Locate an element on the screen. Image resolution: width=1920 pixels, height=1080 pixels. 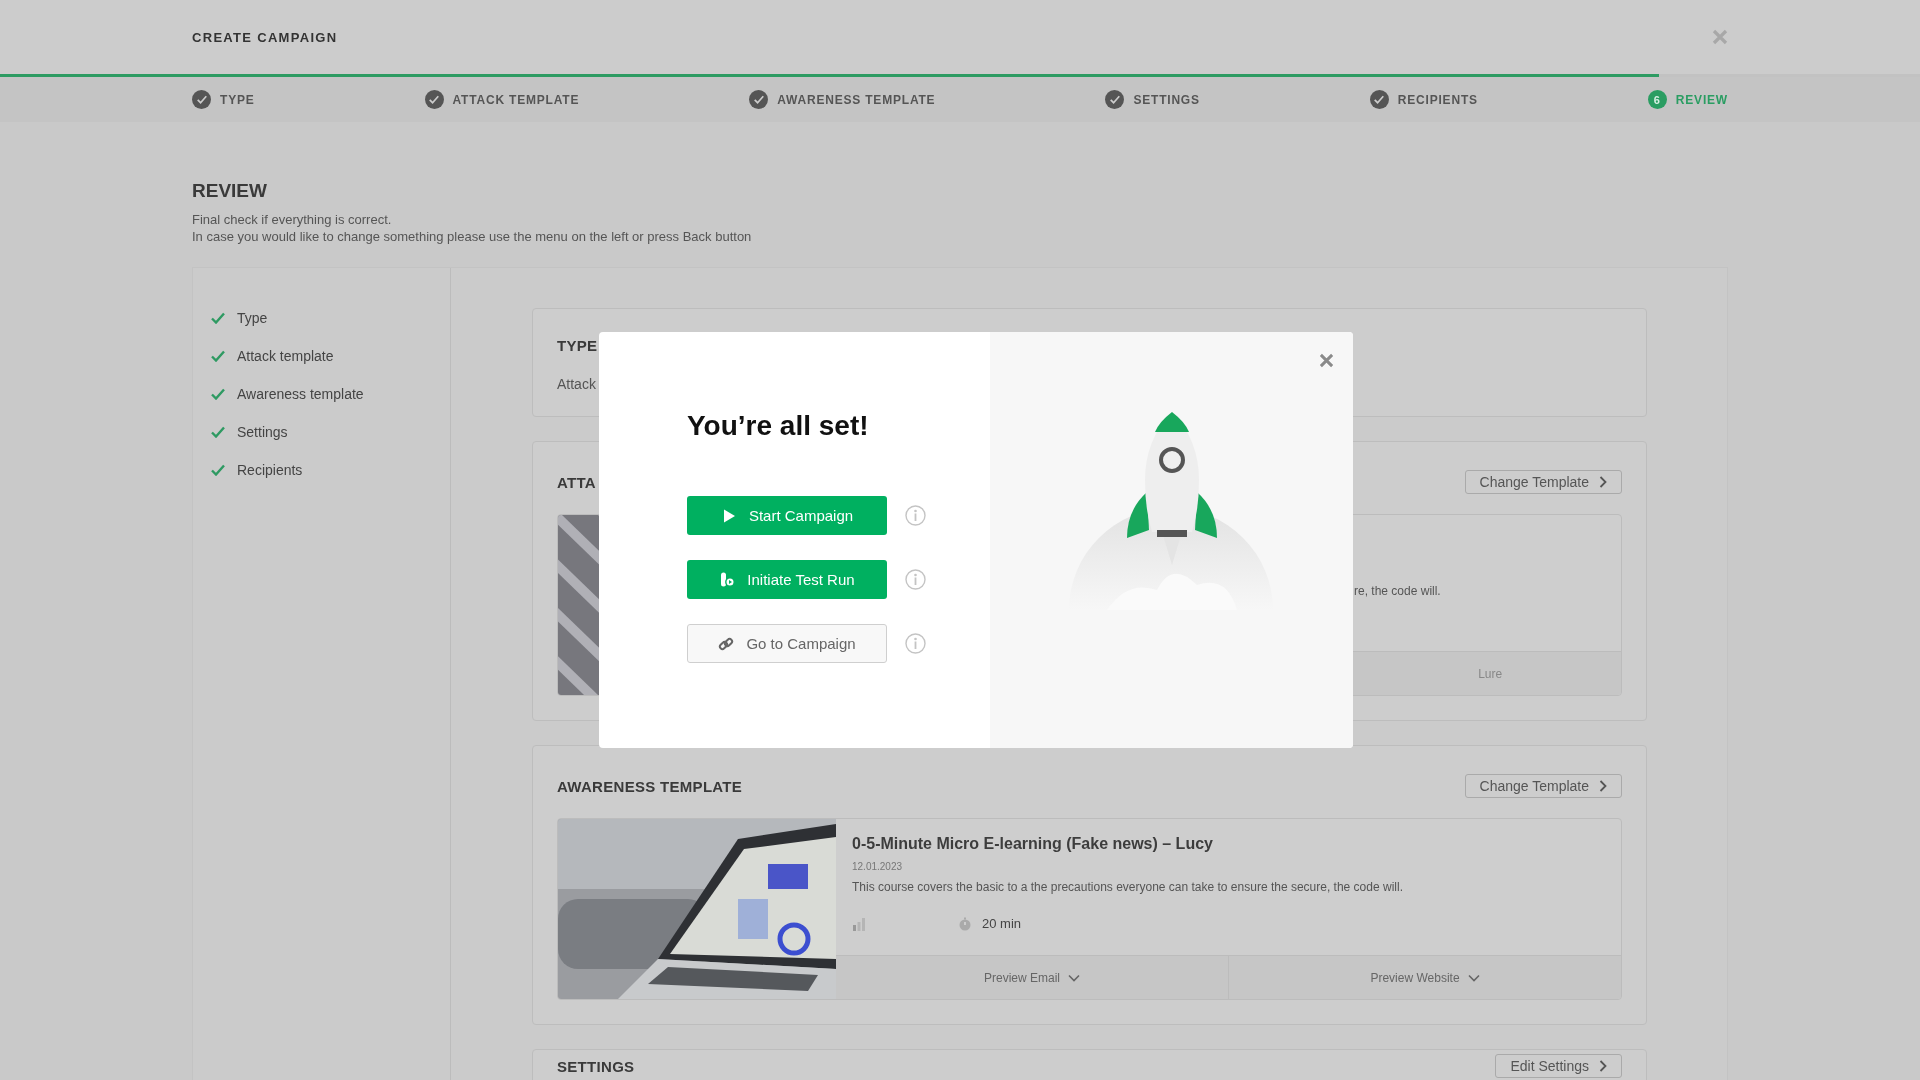
review-title: REVIEW is located at coordinates (230, 191).